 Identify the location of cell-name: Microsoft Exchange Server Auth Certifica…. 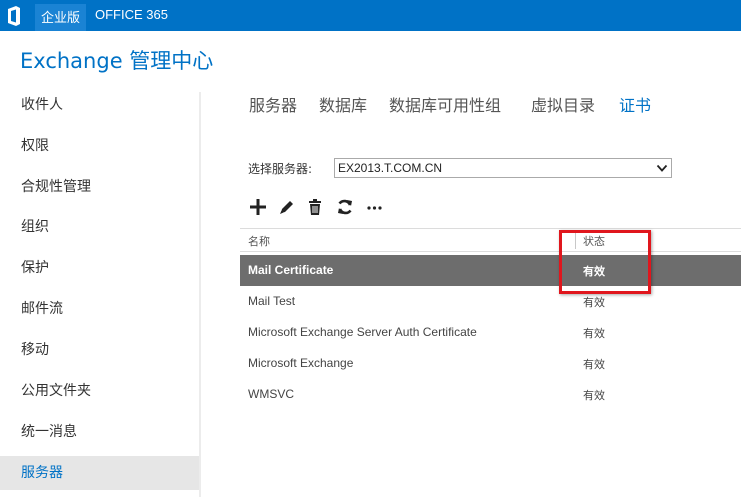
(362, 332).